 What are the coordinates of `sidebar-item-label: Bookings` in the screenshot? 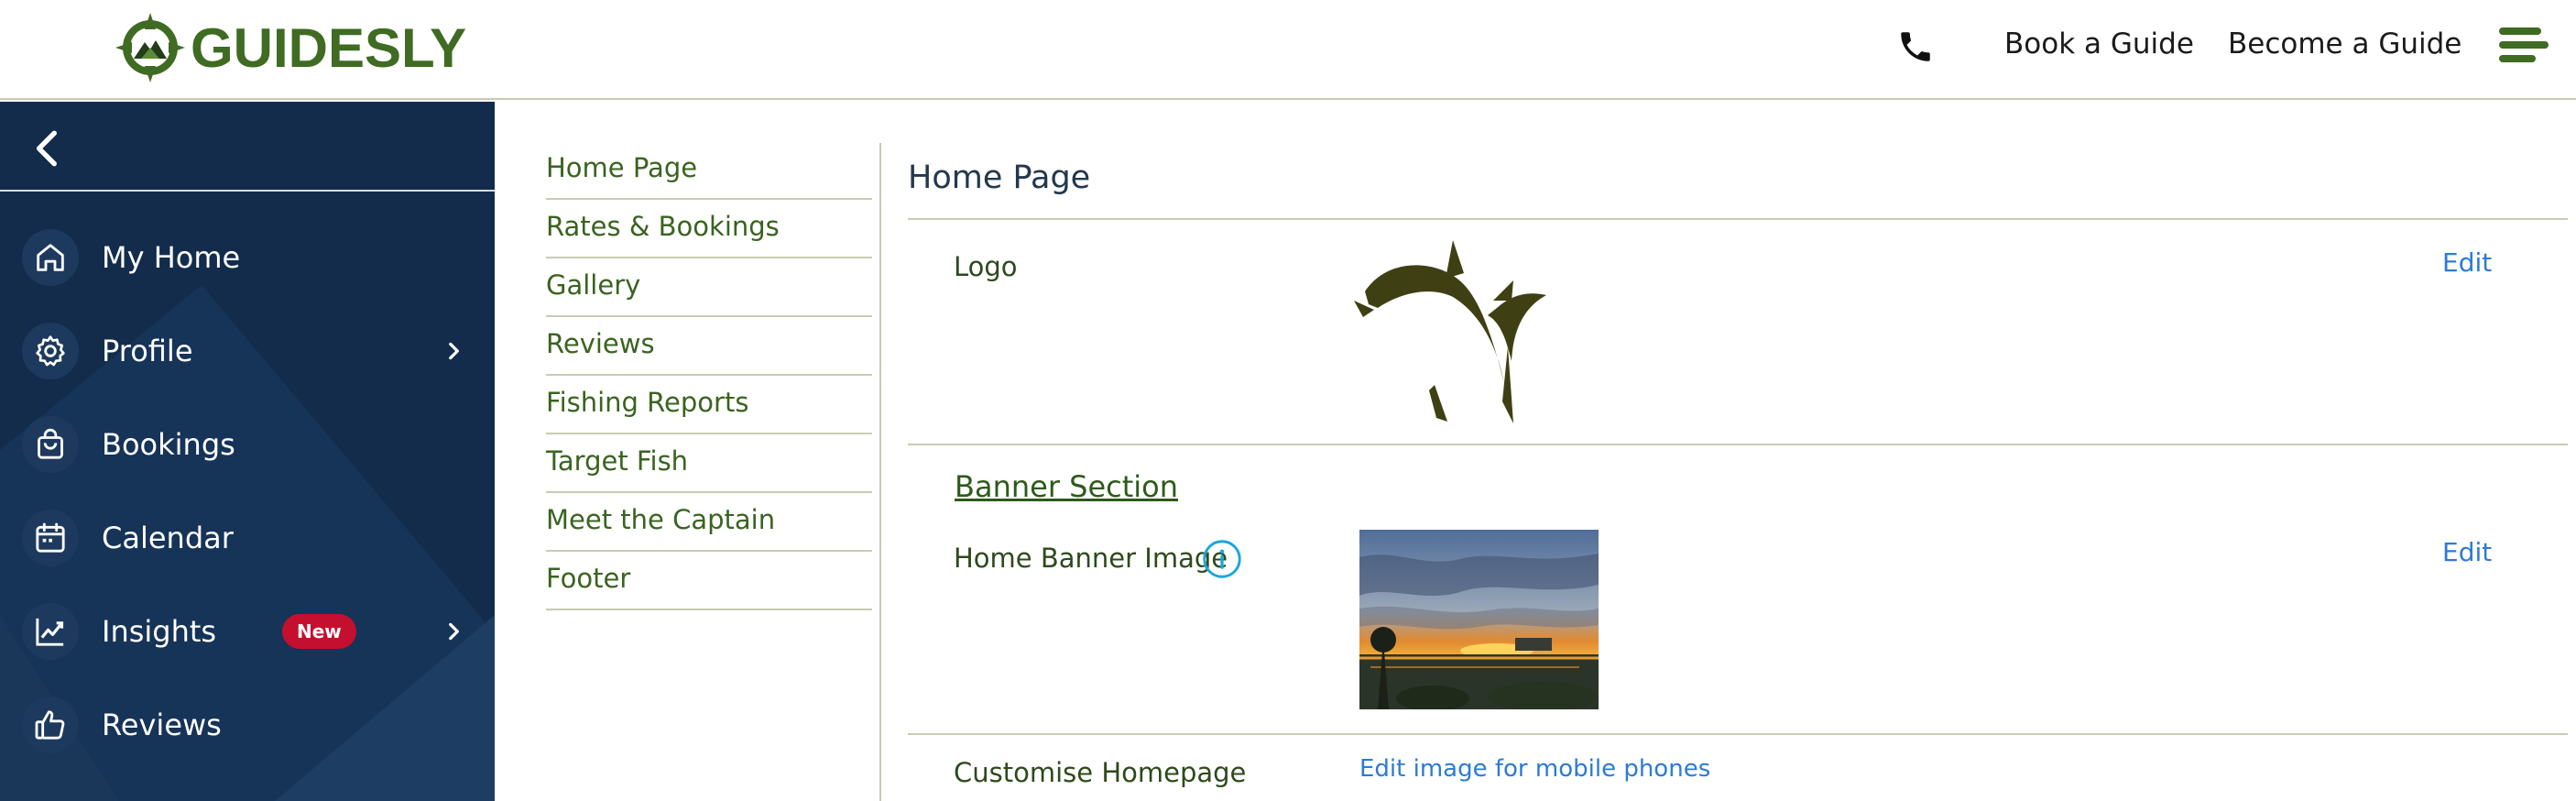 It's located at (169, 444).